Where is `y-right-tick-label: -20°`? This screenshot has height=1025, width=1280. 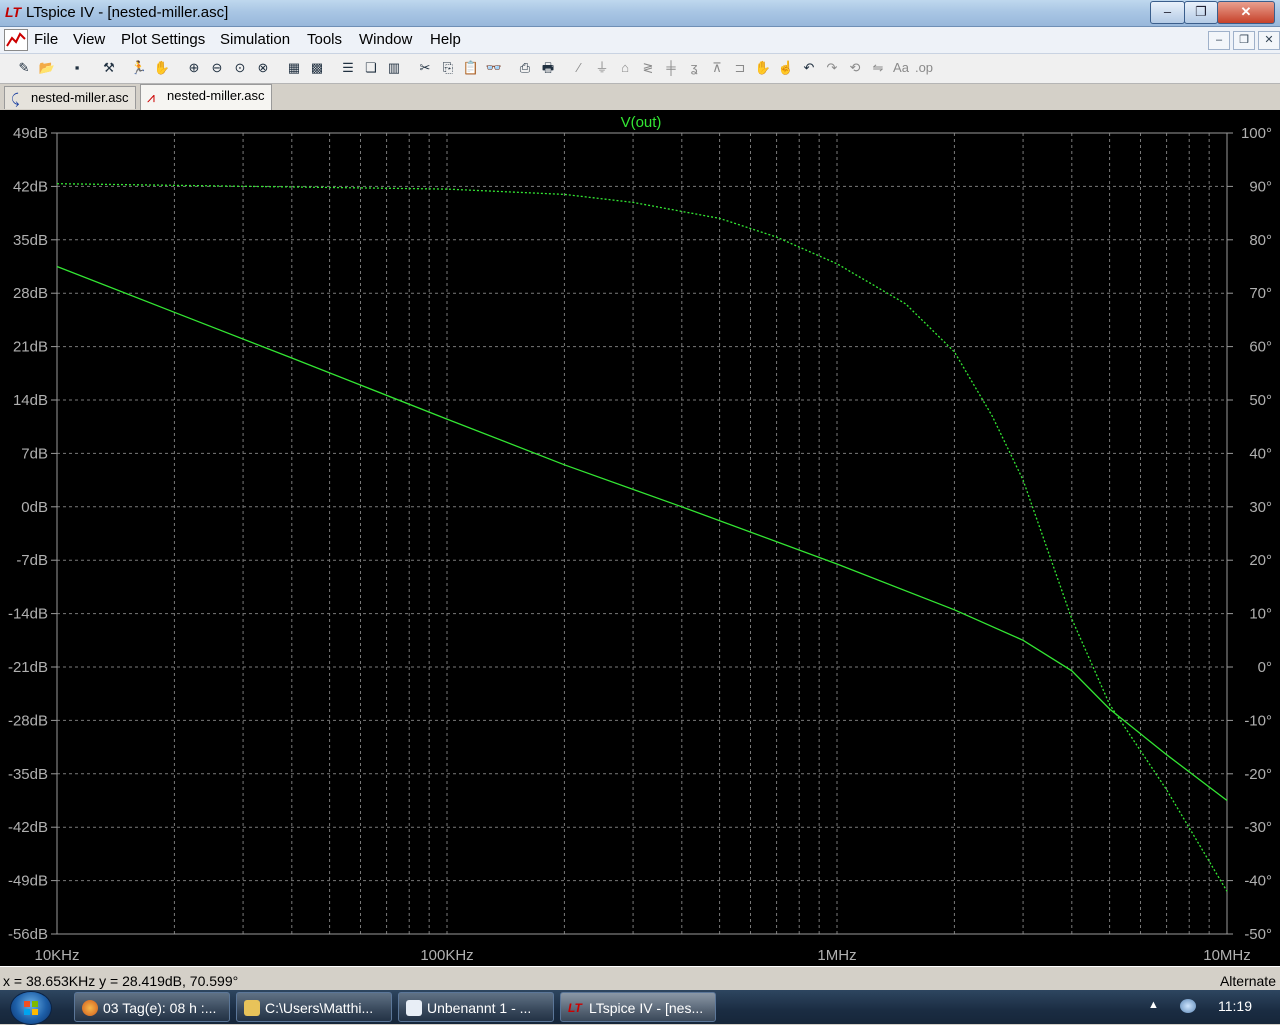 y-right-tick-label: -20° is located at coordinates (1258, 774).